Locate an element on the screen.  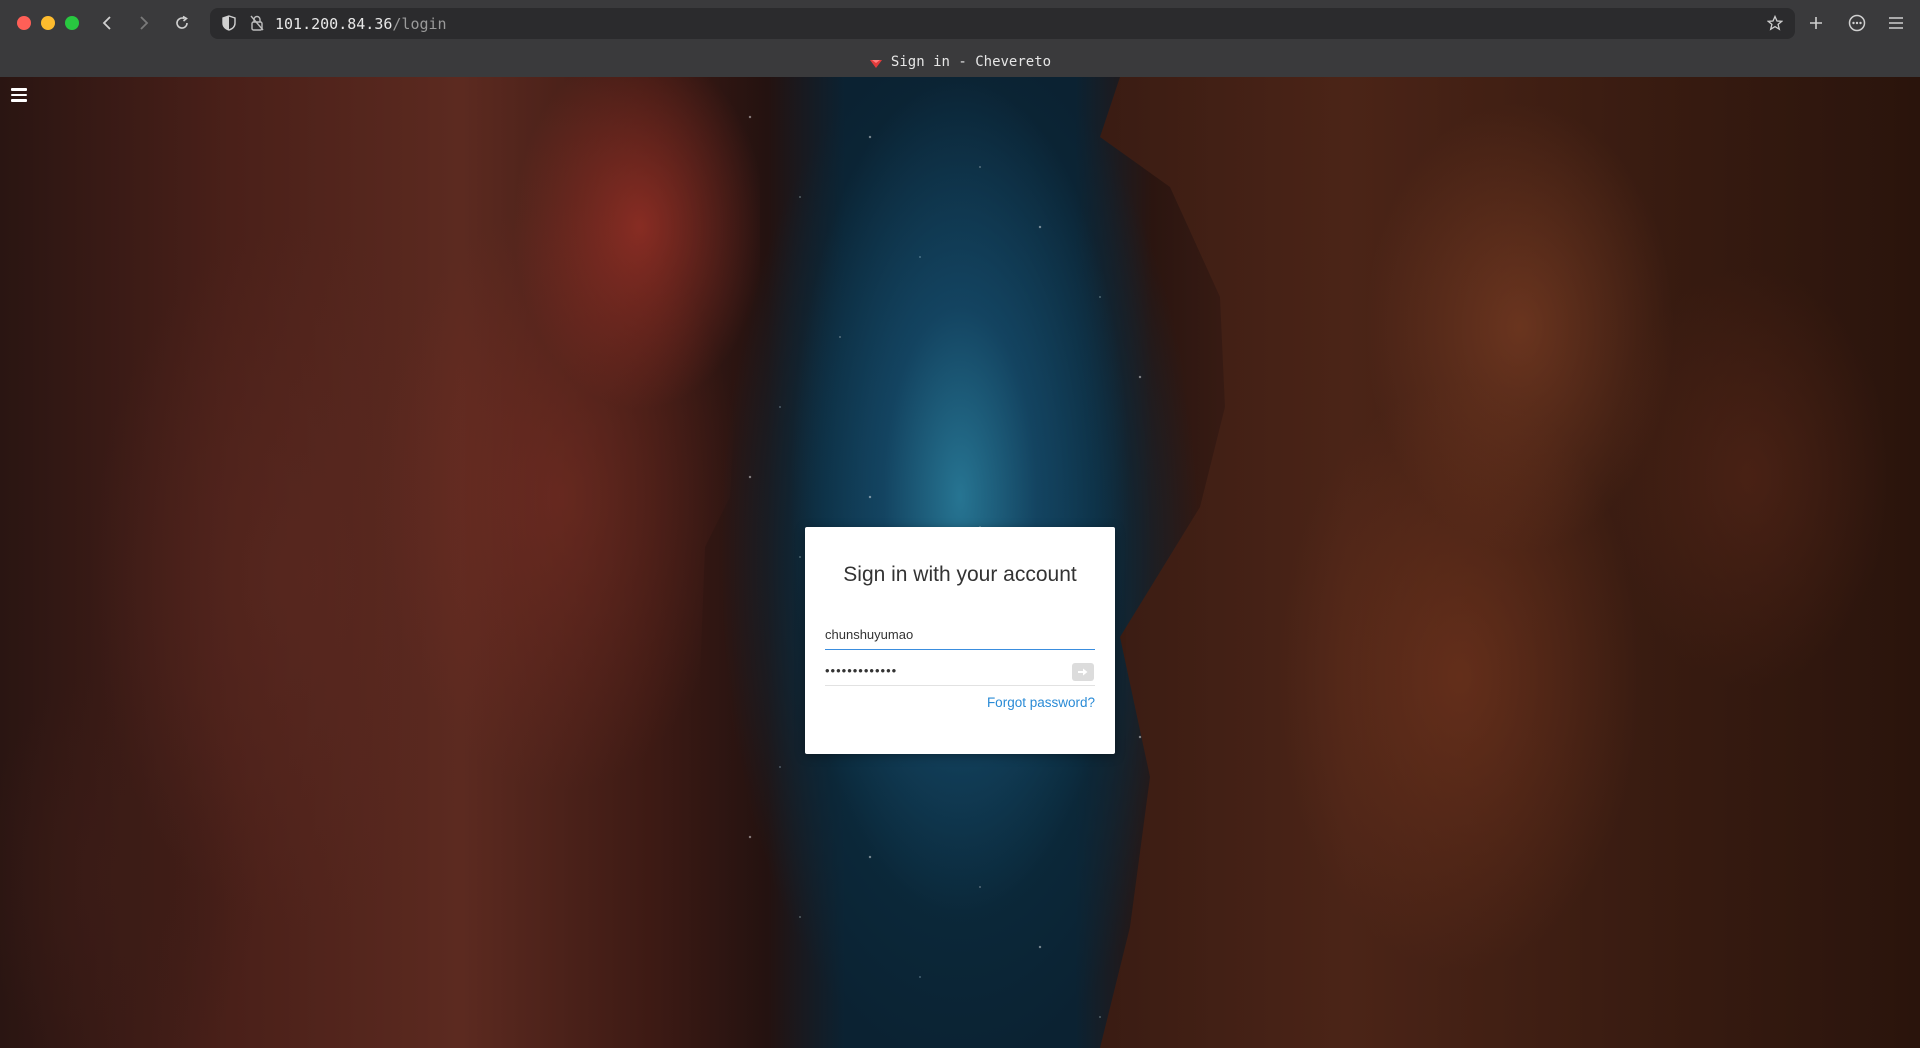
username-field is located at coordinates (960, 634).